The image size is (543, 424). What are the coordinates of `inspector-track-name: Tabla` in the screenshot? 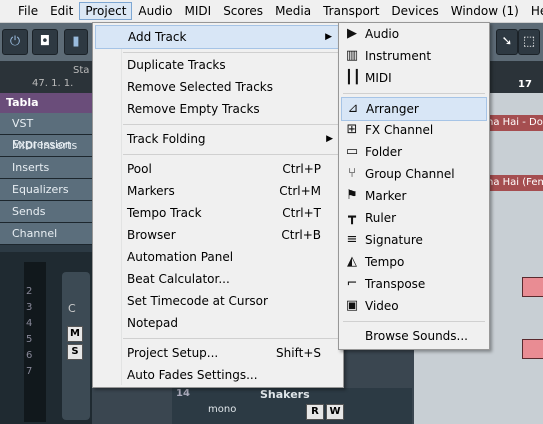 It's located at (46, 103).